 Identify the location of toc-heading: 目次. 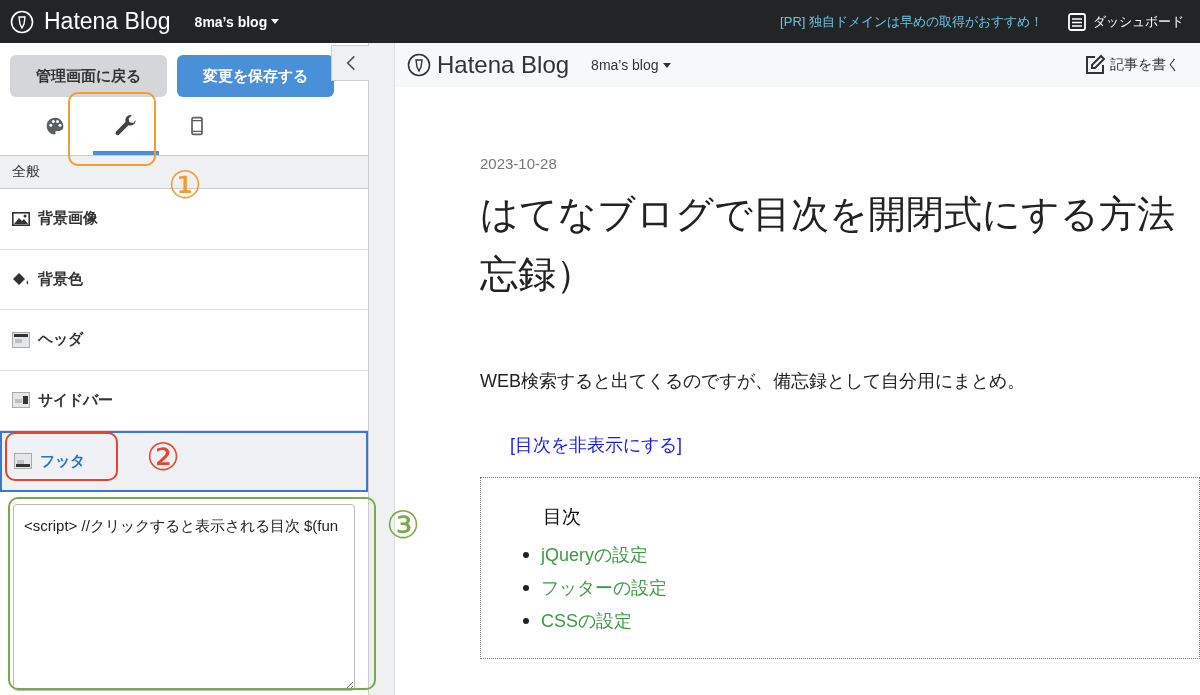
(562, 517).